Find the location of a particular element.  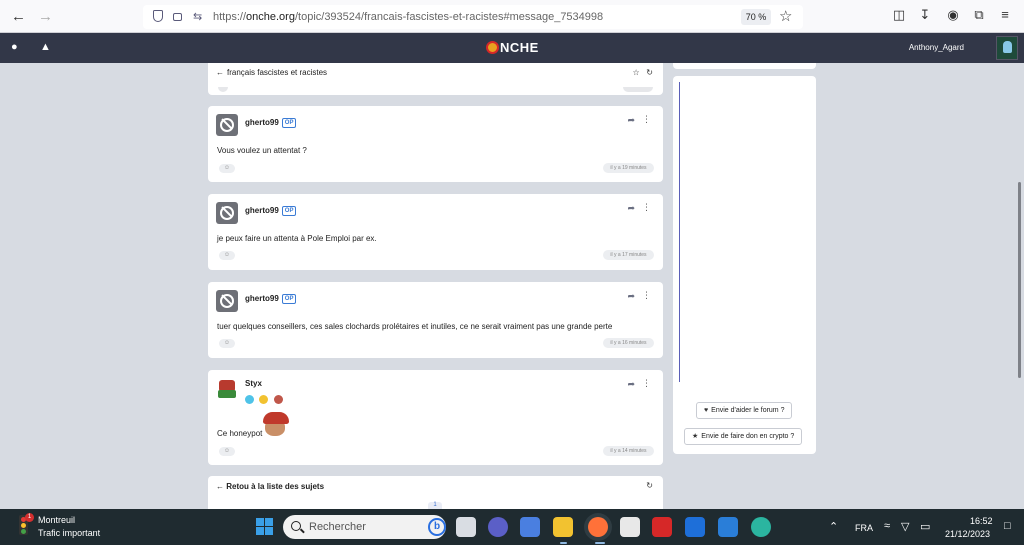

widget-subtitle: Trafic important is located at coordinates (69, 533).